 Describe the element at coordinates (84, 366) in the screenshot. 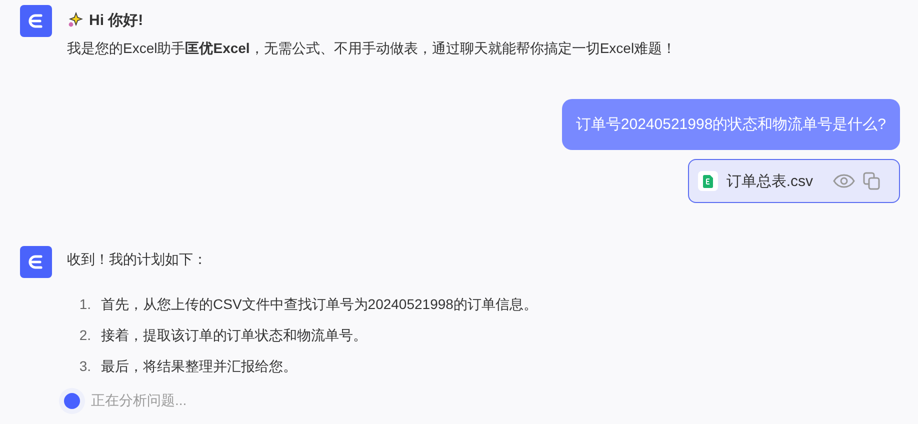

I see `step-number: 3.` at that location.